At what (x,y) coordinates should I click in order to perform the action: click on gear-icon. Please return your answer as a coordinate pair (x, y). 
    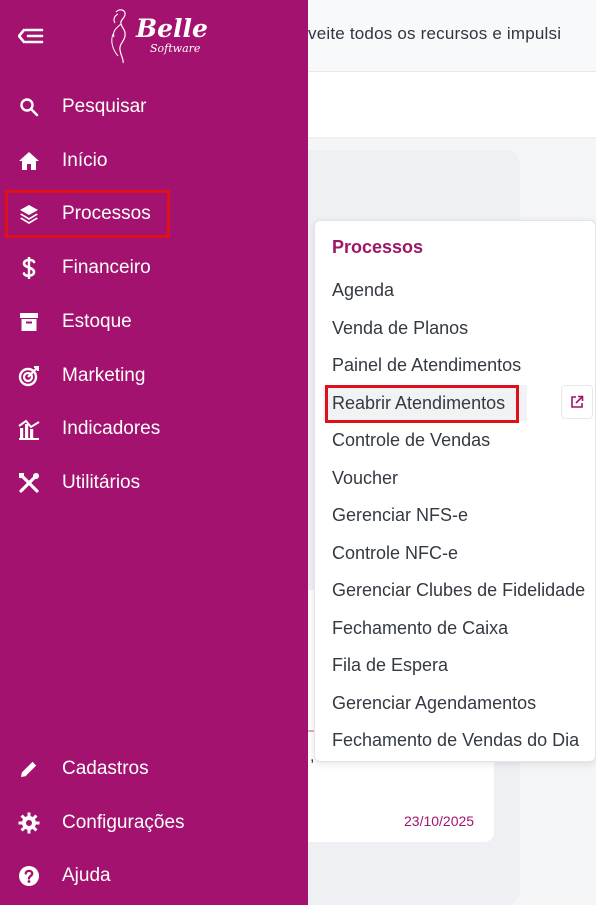
    Looking at the image, I should click on (29, 823).